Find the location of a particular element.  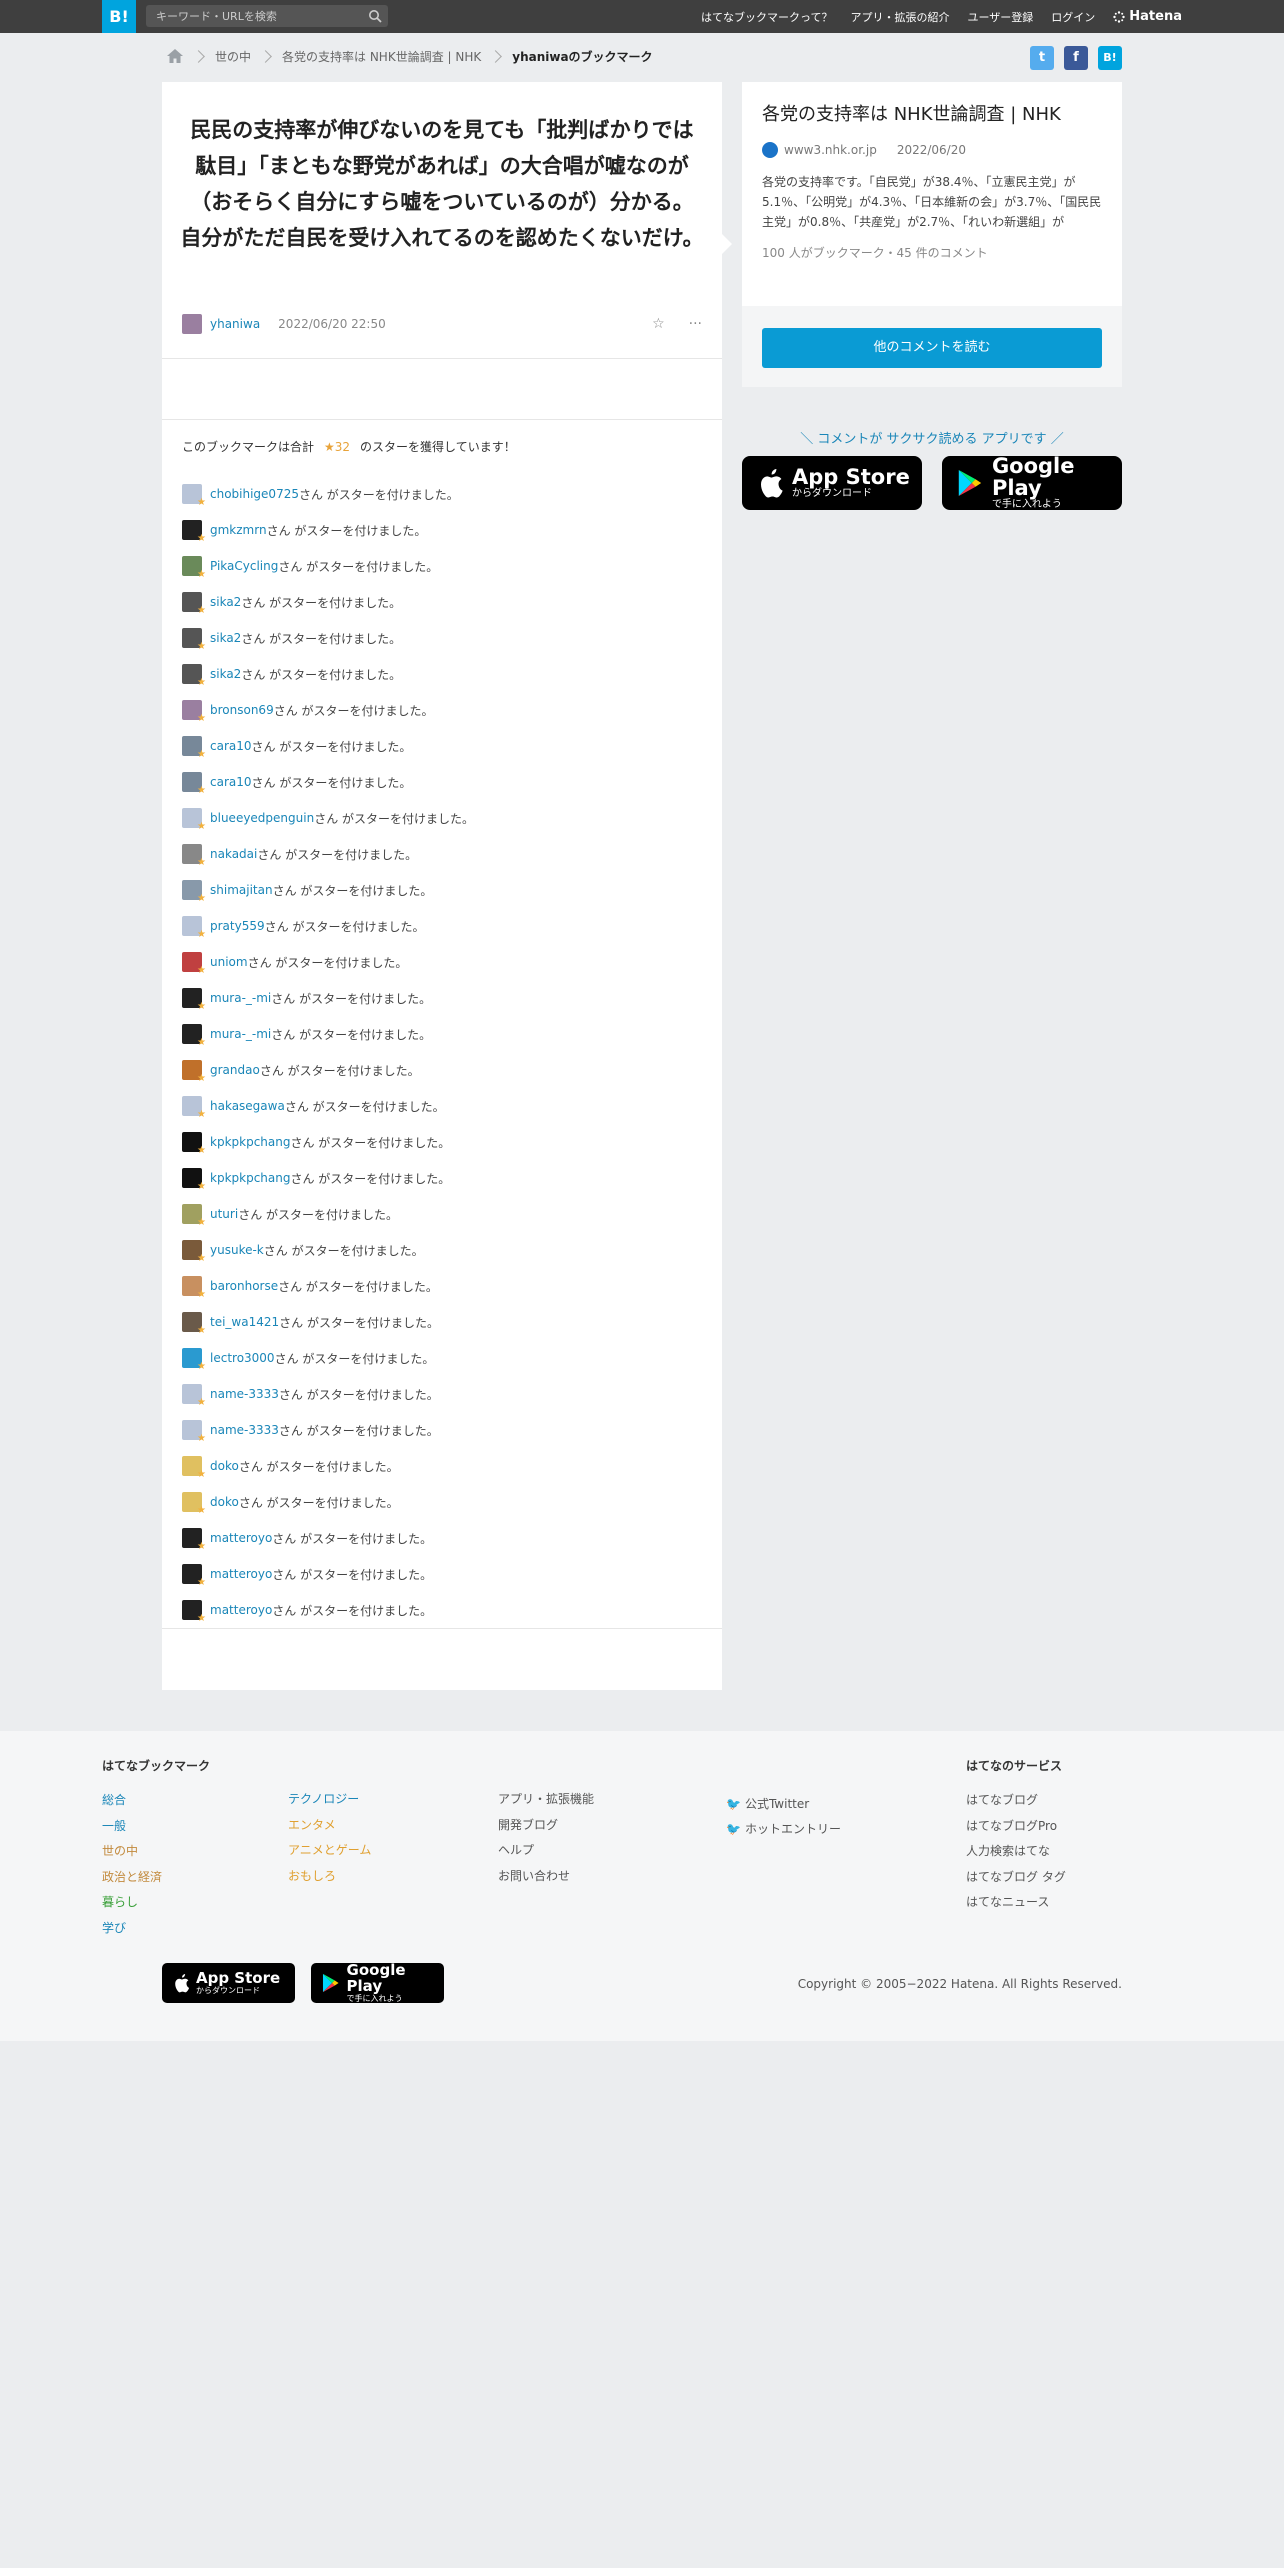

footer-category-link: 総合 is located at coordinates (156, 1805).